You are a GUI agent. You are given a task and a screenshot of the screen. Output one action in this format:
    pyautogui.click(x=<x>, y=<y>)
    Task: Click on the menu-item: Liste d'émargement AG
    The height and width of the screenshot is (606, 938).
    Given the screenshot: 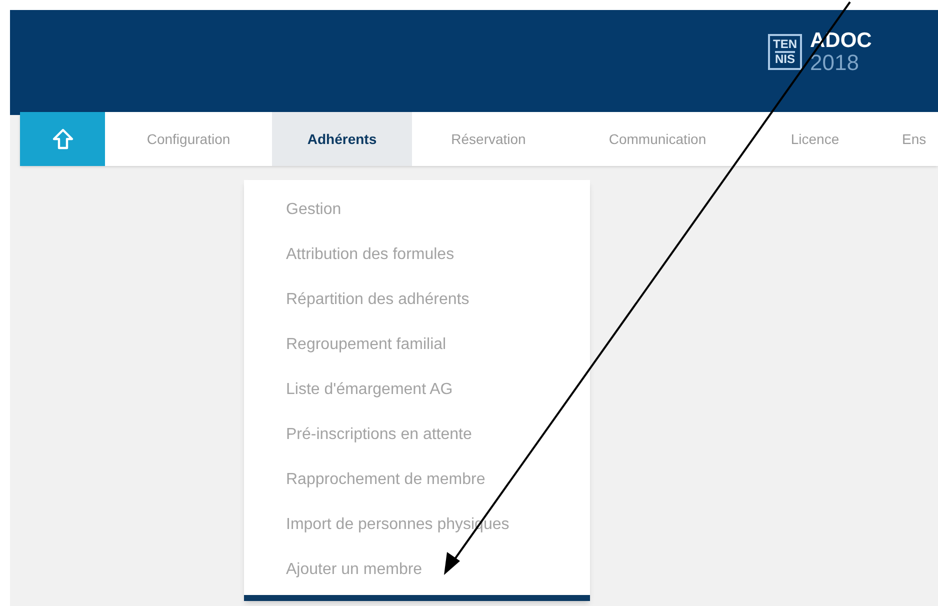 What is the action you would take?
    pyautogui.click(x=417, y=400)
    